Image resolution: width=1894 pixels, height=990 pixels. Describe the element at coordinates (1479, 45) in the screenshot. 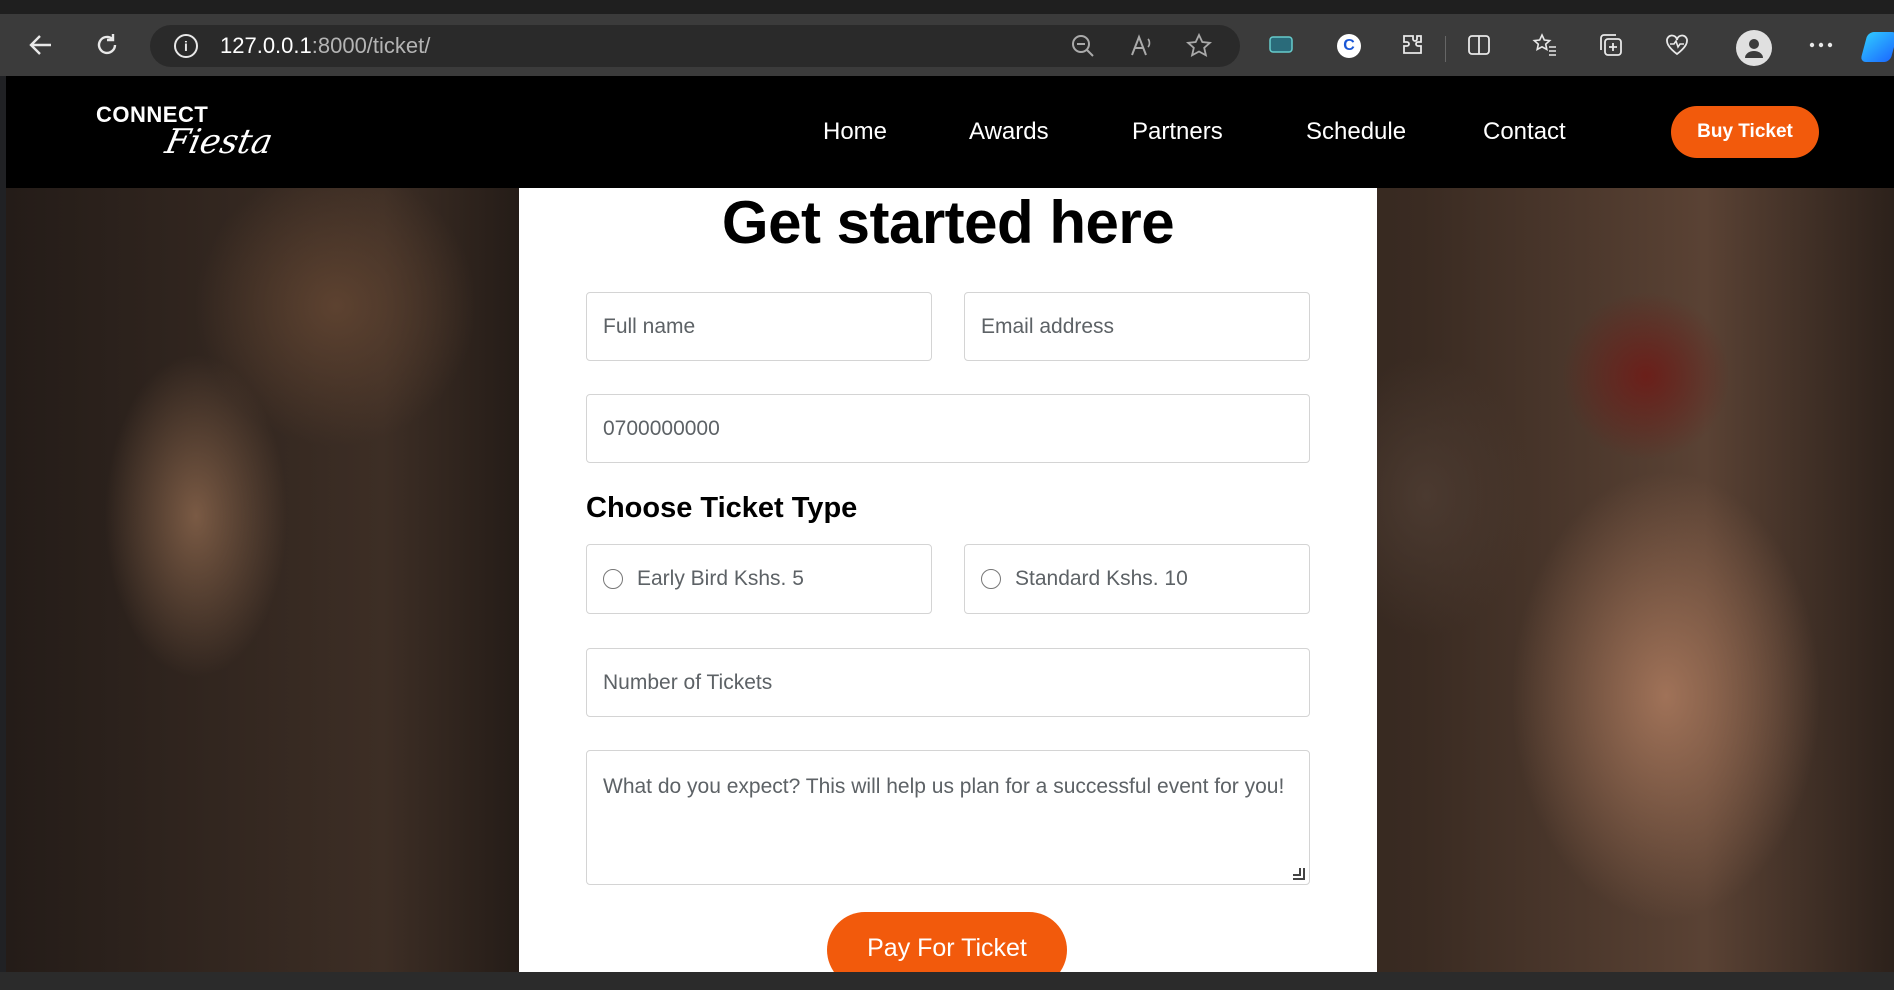

I see `split-screen-icon` at that location.